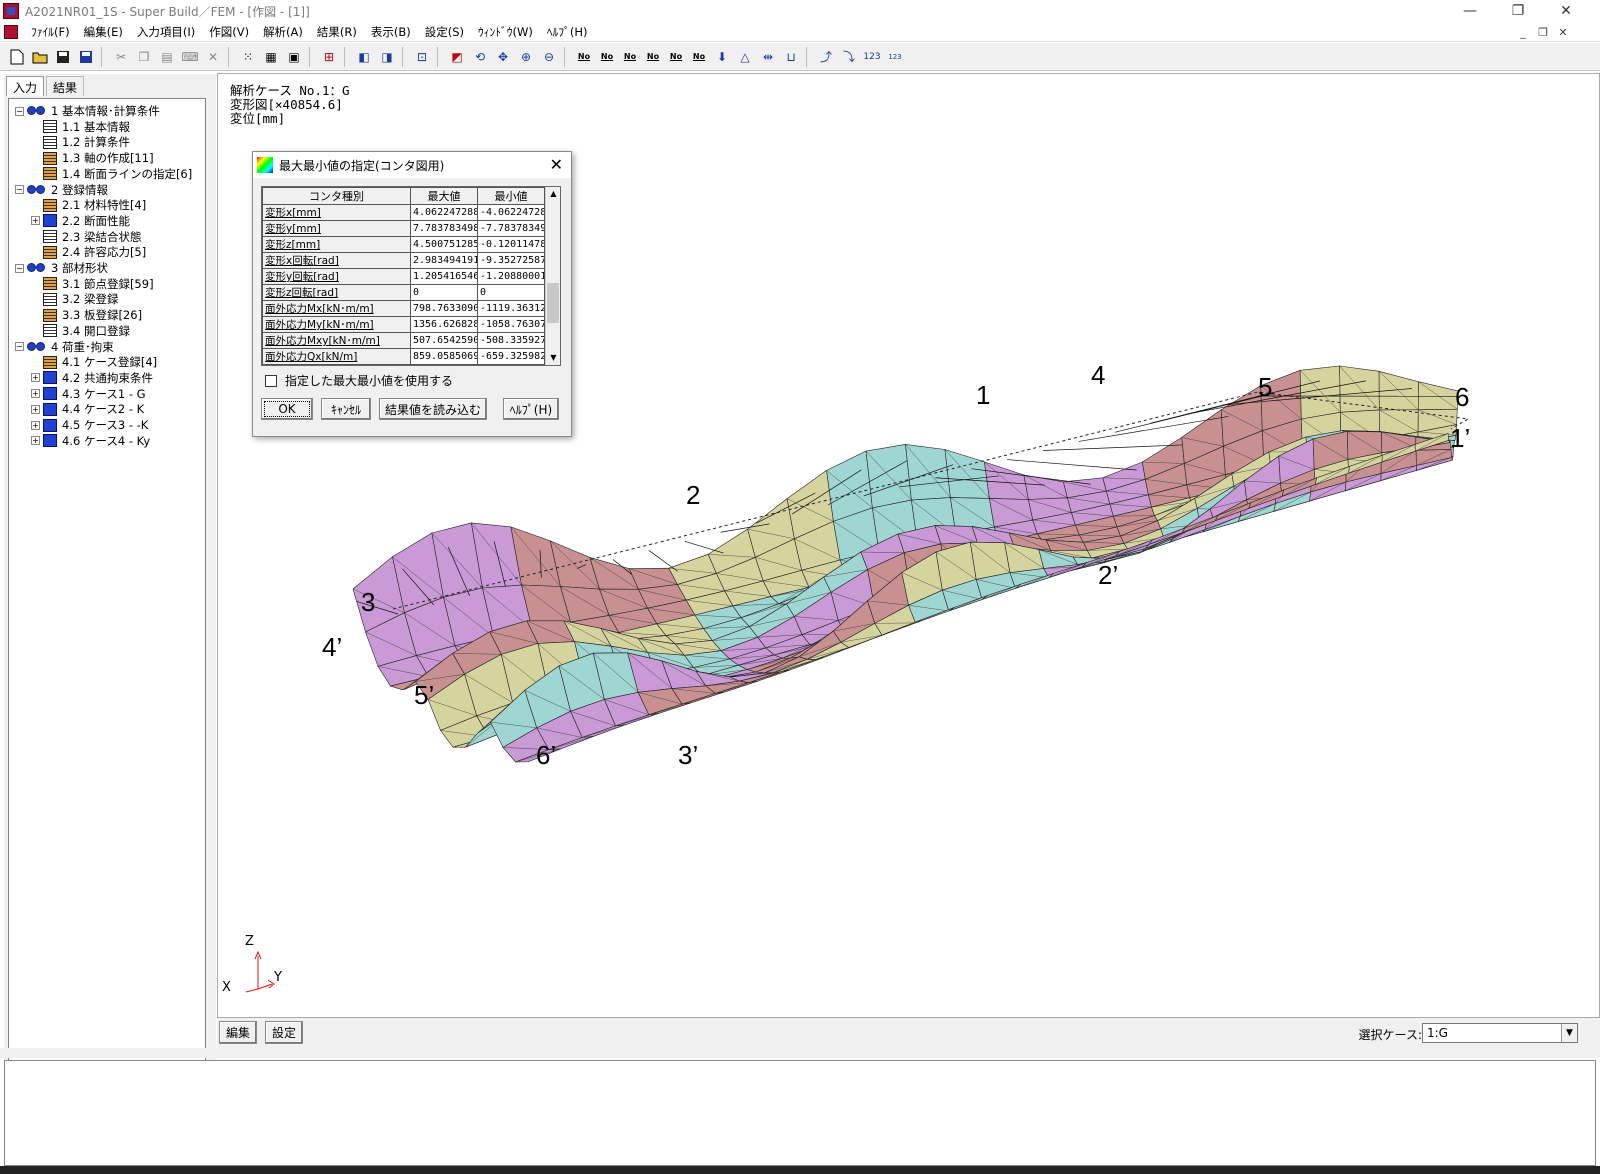  Describe the element at coordinates (89, 425) in the screenshot. I see `tree-node: +4.5 ケース3 - -K` at that location.